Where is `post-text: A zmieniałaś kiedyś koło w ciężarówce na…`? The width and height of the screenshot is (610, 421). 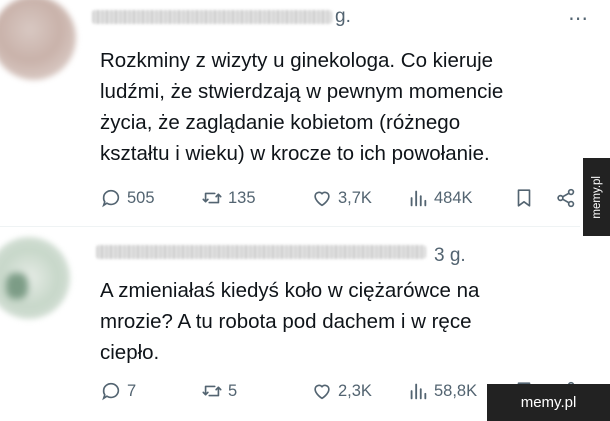
post-text: A zmieniałaś kiedyś koło w ciężarówce na… is located at coordinates (290, 321).